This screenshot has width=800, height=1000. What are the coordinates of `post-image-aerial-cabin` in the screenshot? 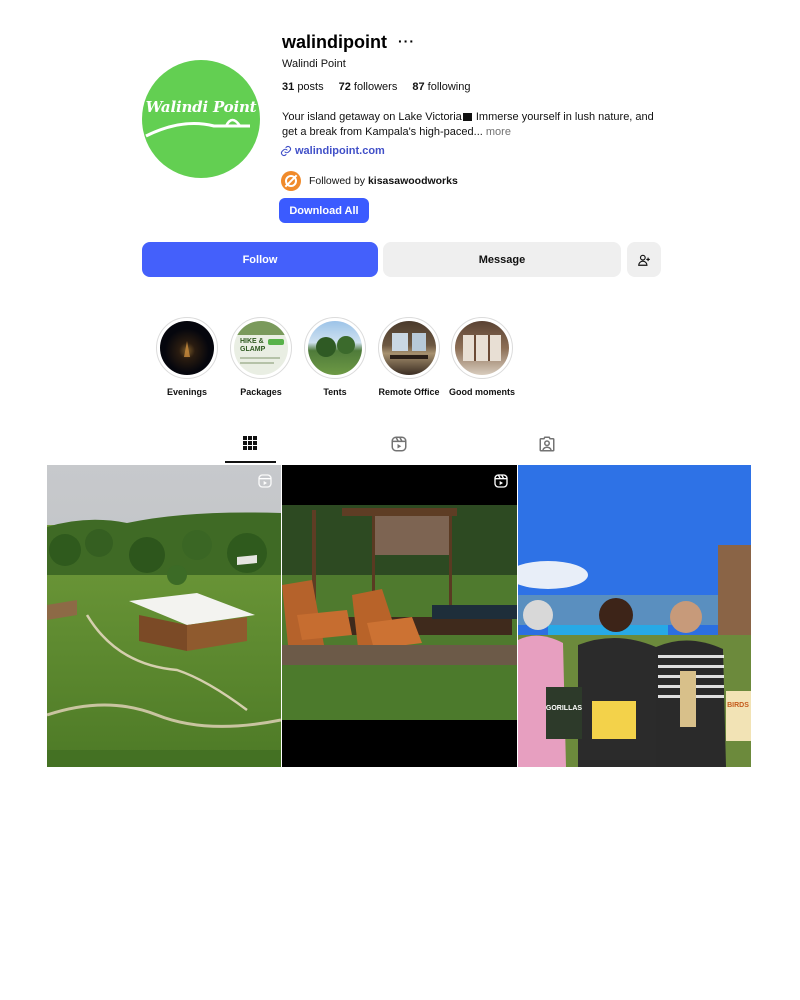 It's located at (164, 616).